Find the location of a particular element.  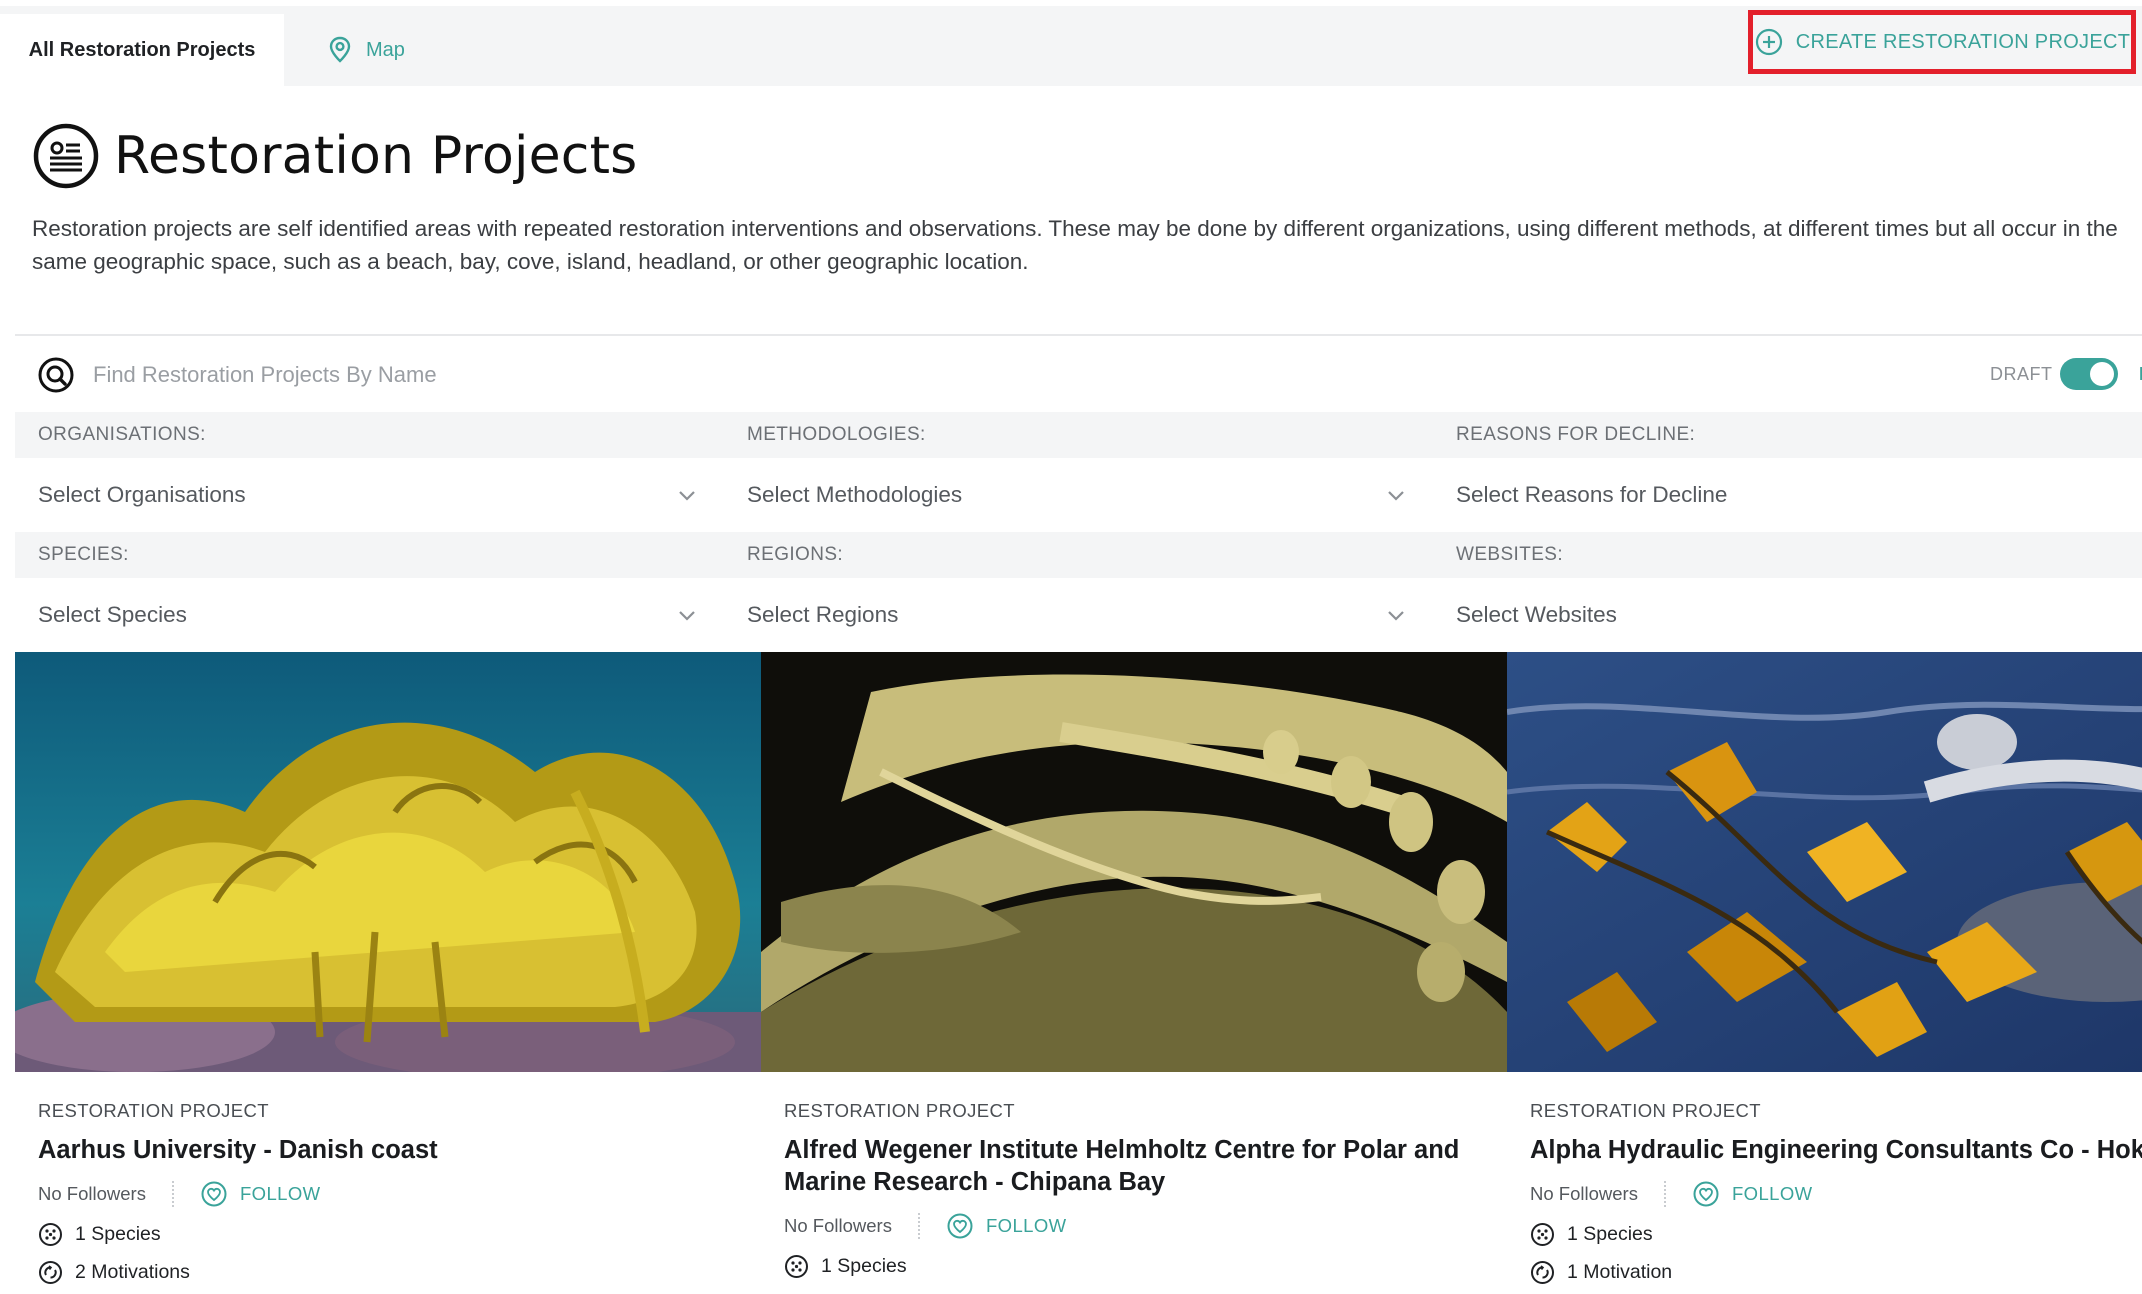

page-header: Restoration Projects is located at coordinates (334, 156).